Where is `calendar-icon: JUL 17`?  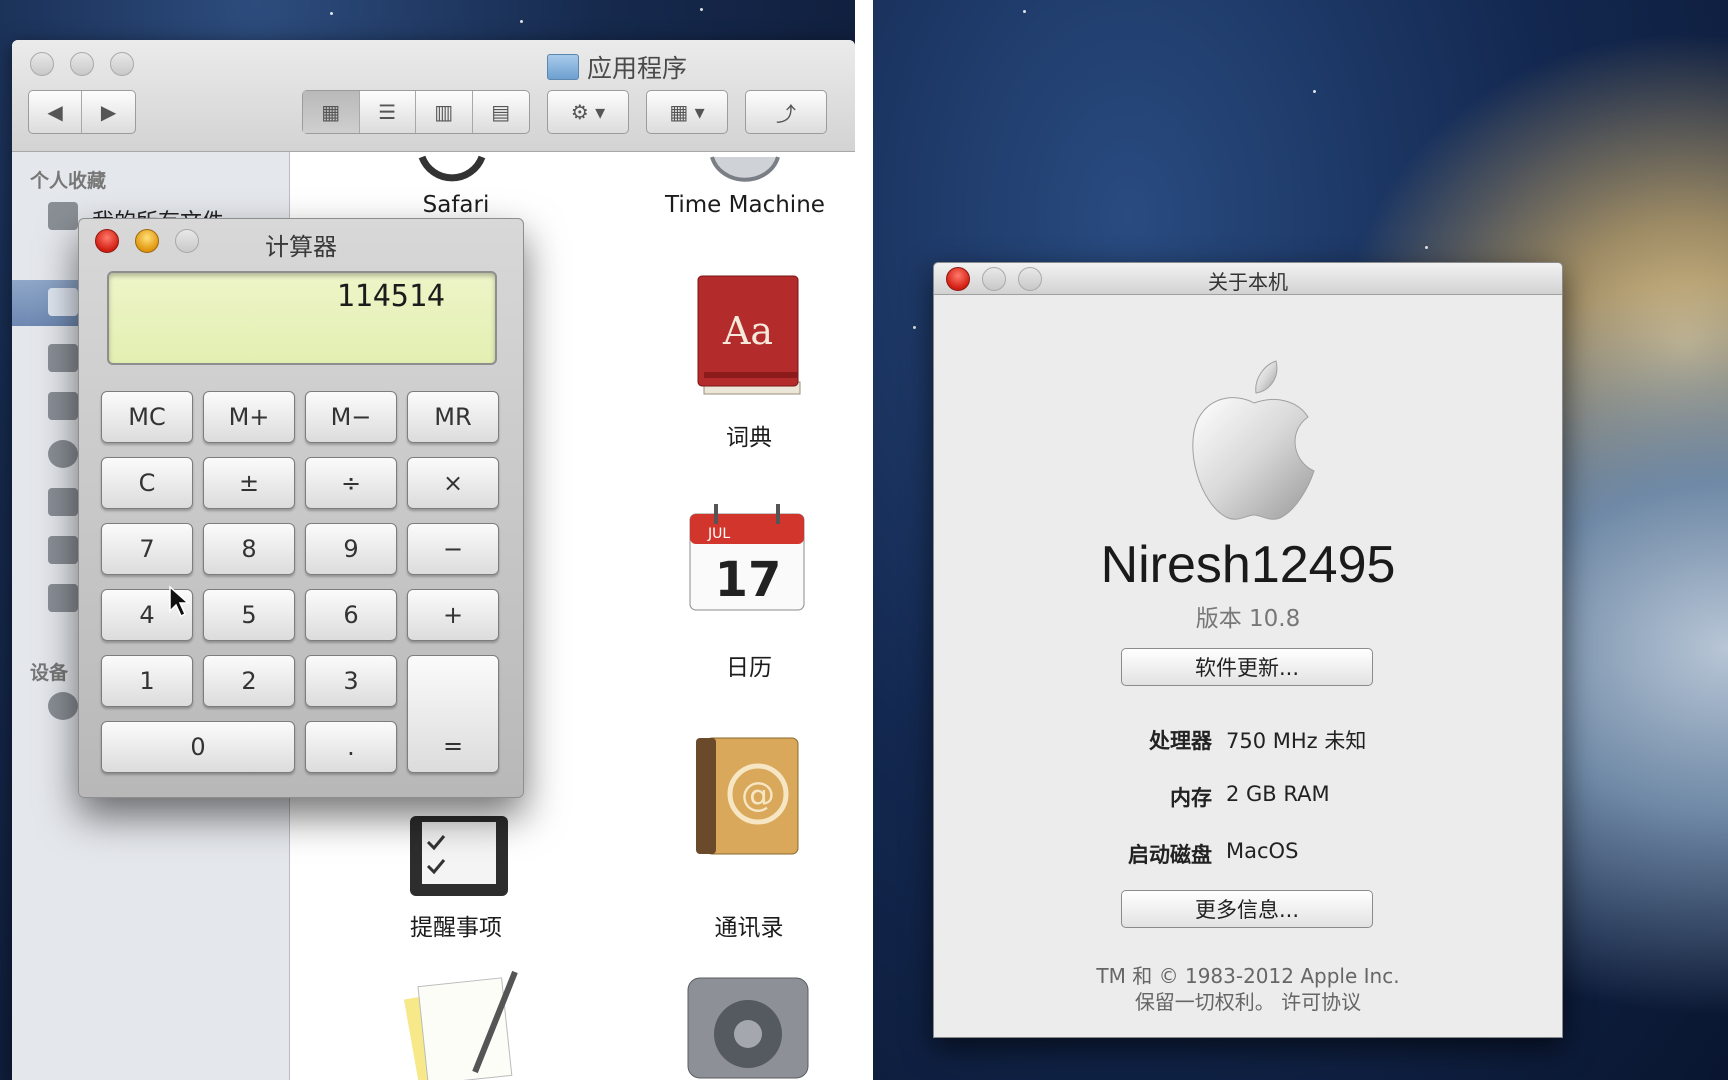
calendar-icon: JUL 17 is located at coordinates (747, 557).